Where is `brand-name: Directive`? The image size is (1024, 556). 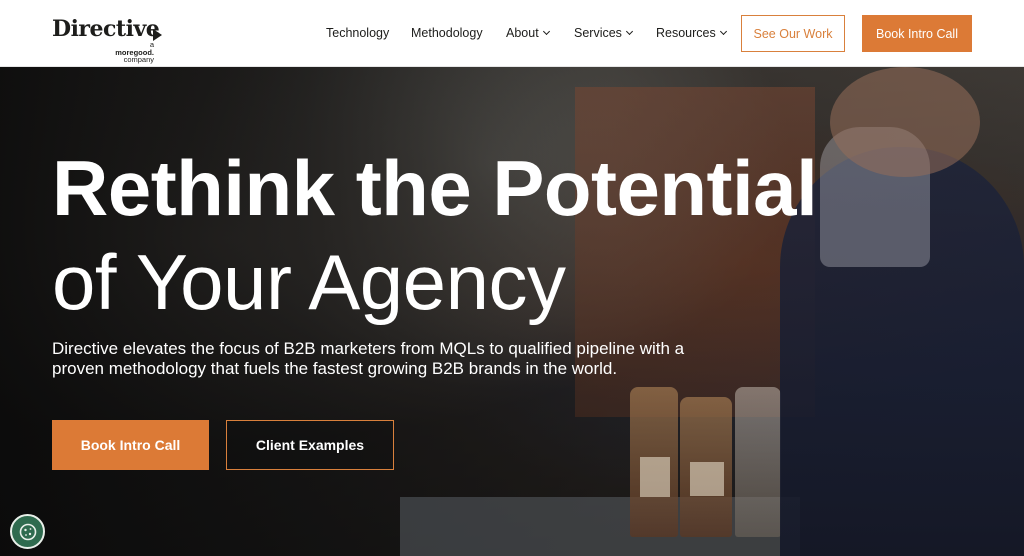 brand-name: Directive is located at coordinates (106, 29).